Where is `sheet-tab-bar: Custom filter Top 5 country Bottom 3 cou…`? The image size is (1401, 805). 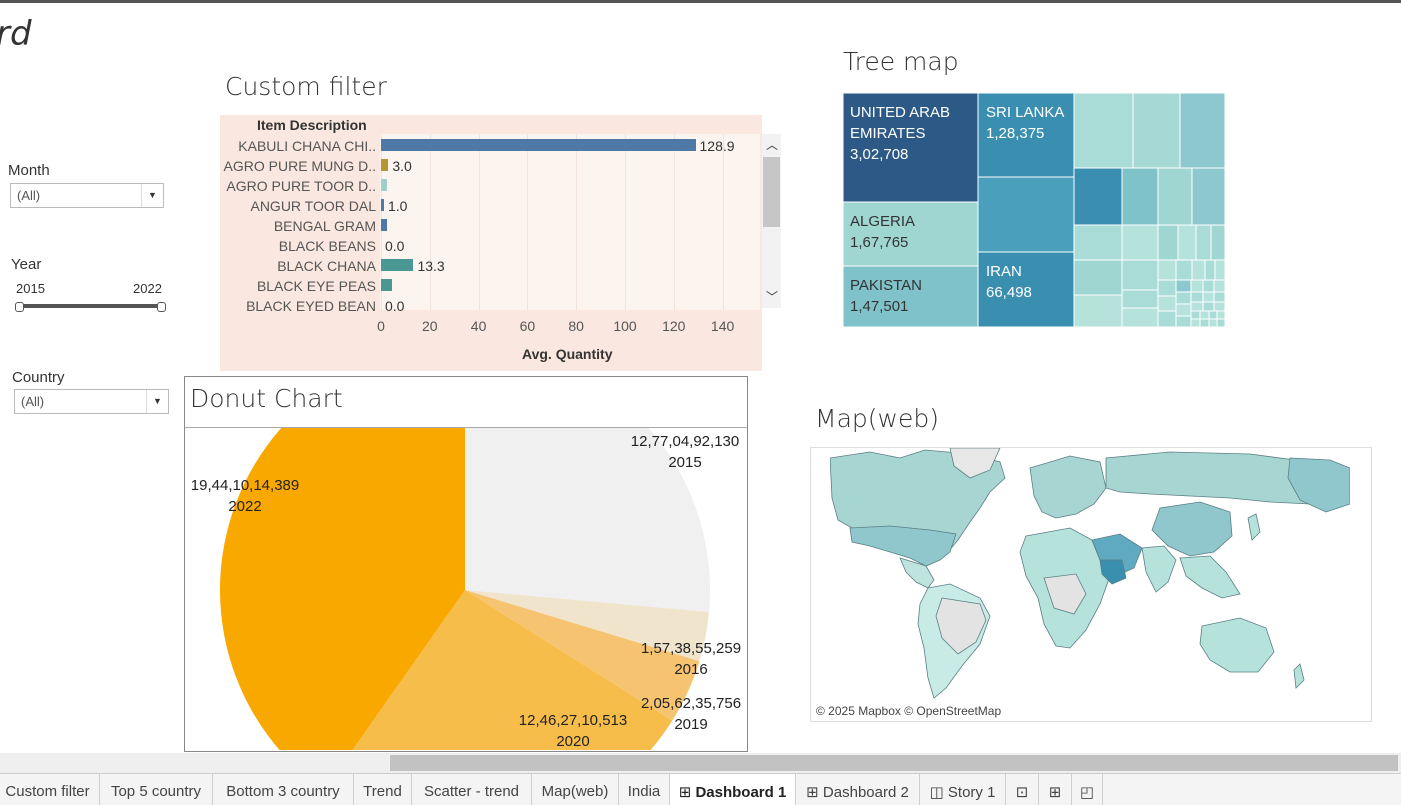 sheet-tab-bar: Custom filter Top 5 country Bottom 3 cou… is located at coordinates (700, 789).